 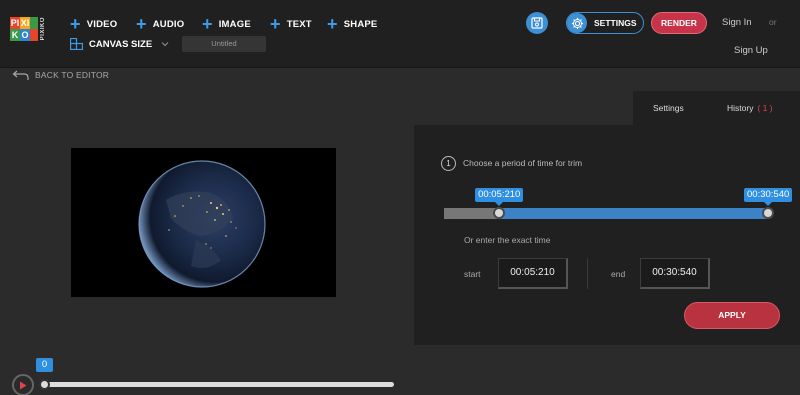 What do you see at coordinates (15, 23) in the screenshot?
I see `logo-cell: PI` at bounding box center [15, 23].